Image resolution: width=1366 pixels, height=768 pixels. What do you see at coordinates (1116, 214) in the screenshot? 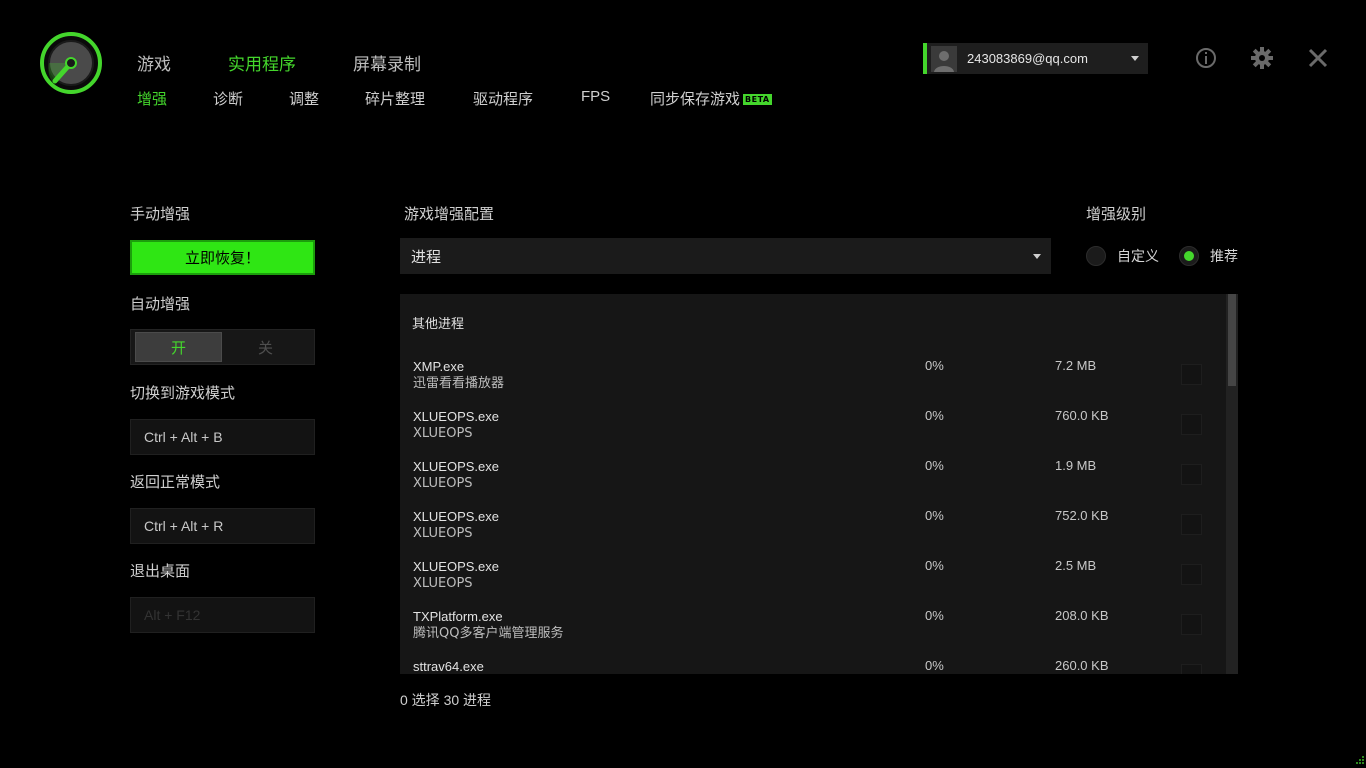
I see `boost-level-label: 增强级别` at bounding box center [1116, 214].